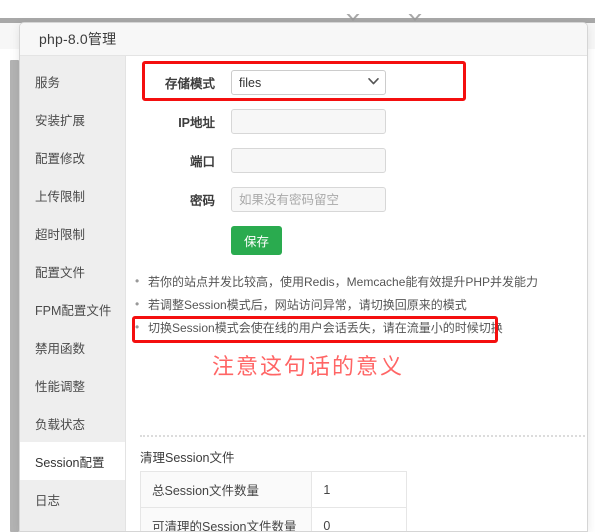  Describe the element at coordinates (361, 328) in the screenshot. I see `note-item: 切换Session模式会使在线的用户会话丢失，请在流量小的时候切换` at that location.